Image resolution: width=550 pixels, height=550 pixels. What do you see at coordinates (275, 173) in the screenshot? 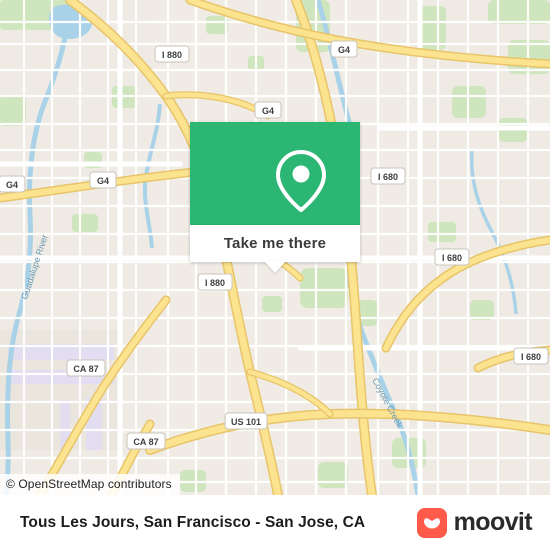
I see `popup-body` at bounding box center [275, 173].